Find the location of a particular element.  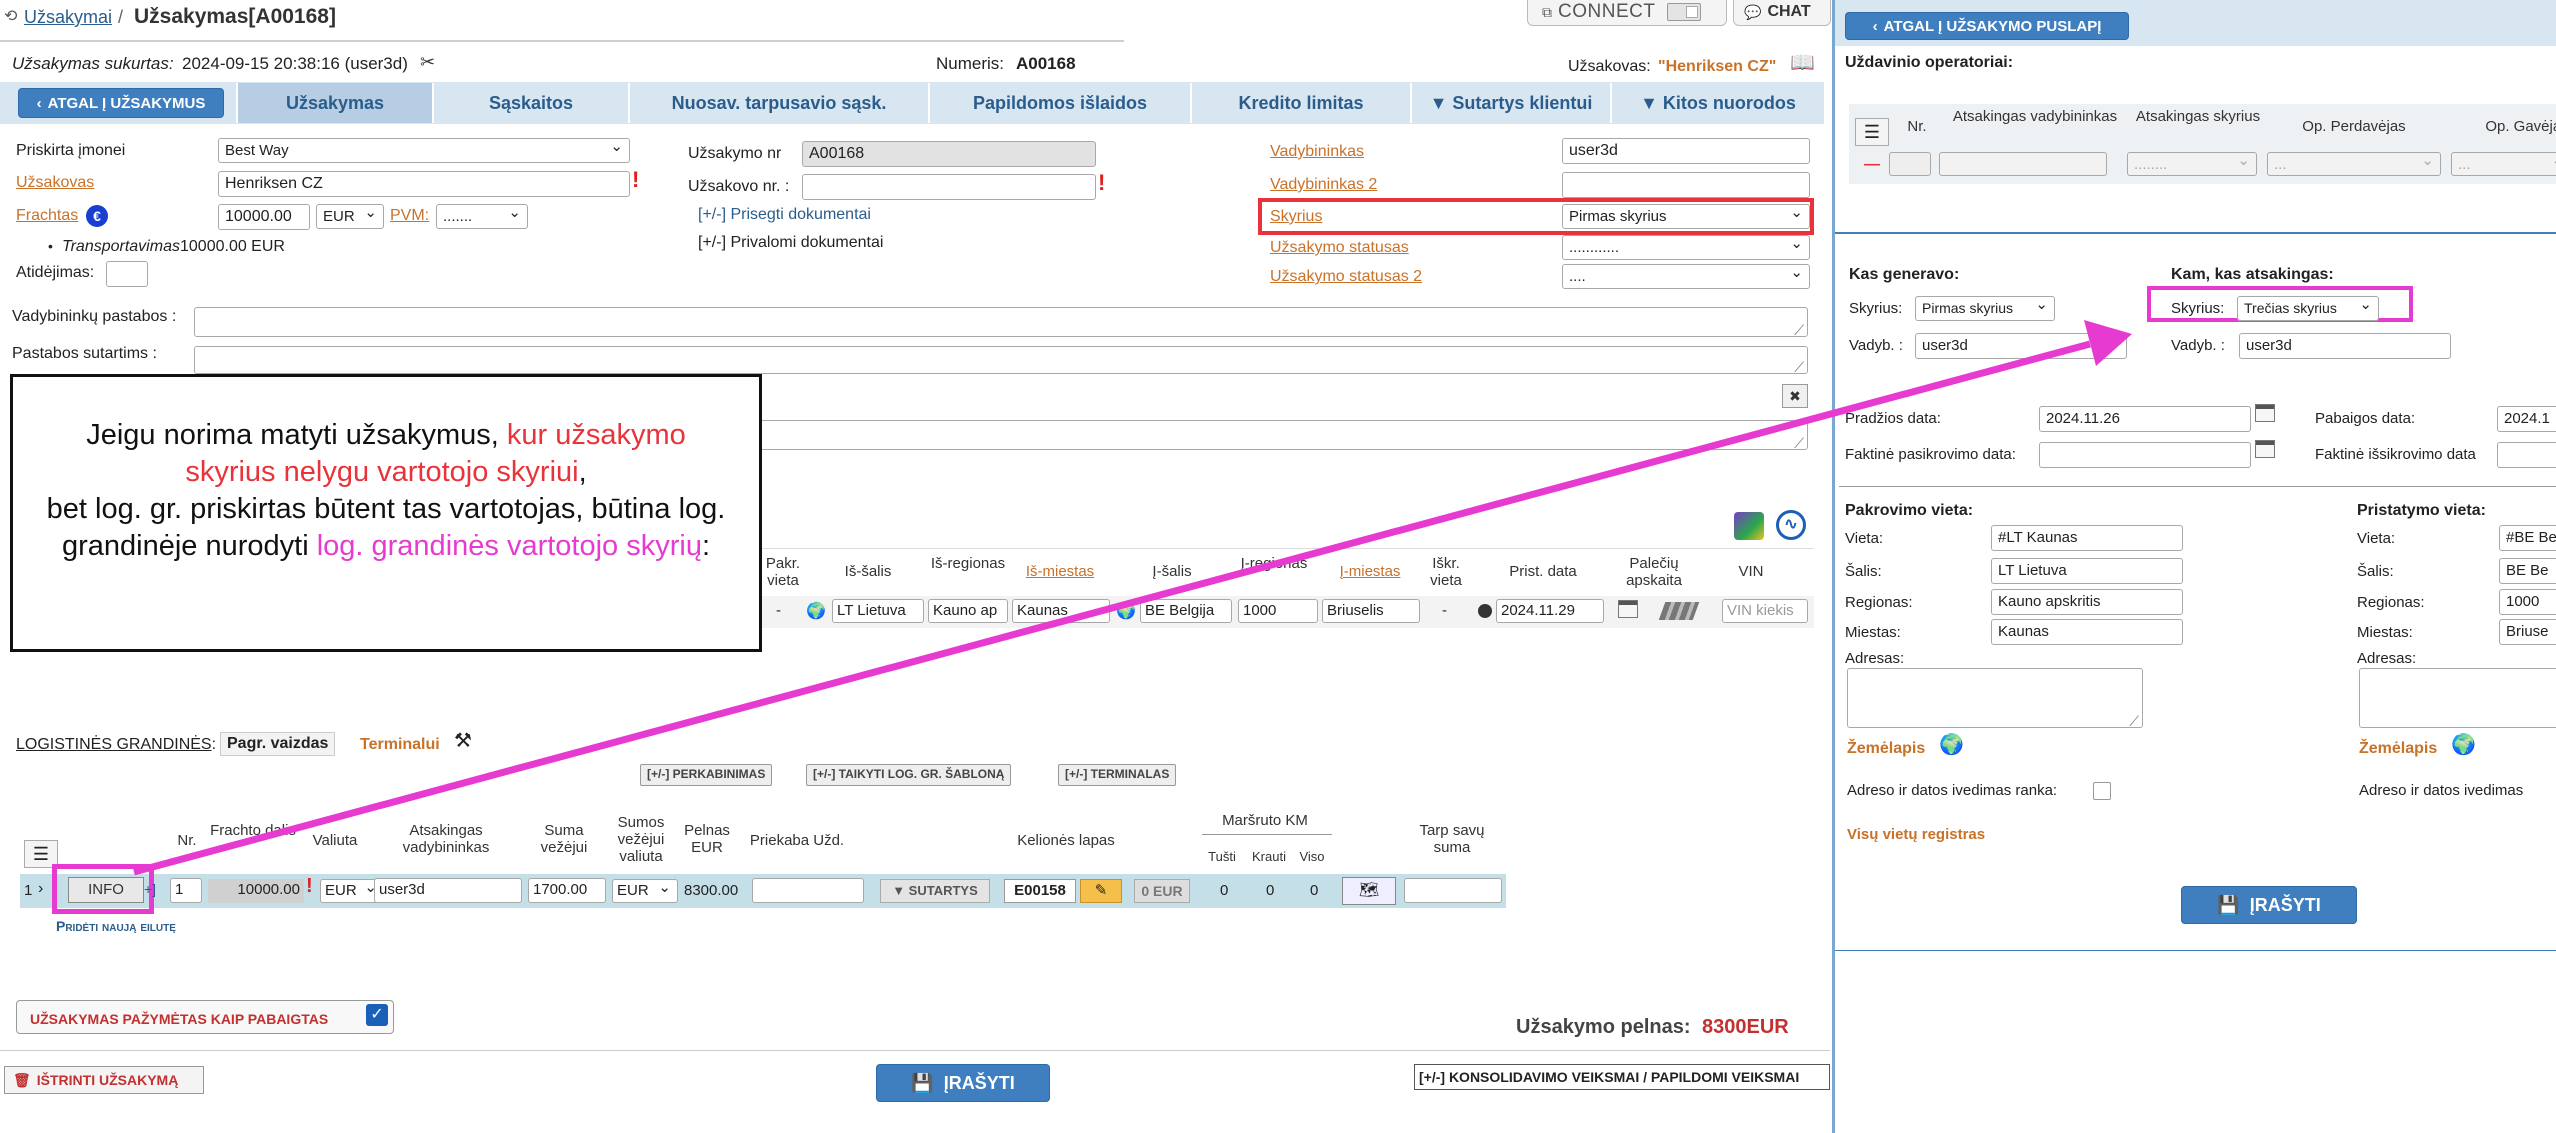

operators-menu-button: ☰ is located at coordinates (1872, 132).